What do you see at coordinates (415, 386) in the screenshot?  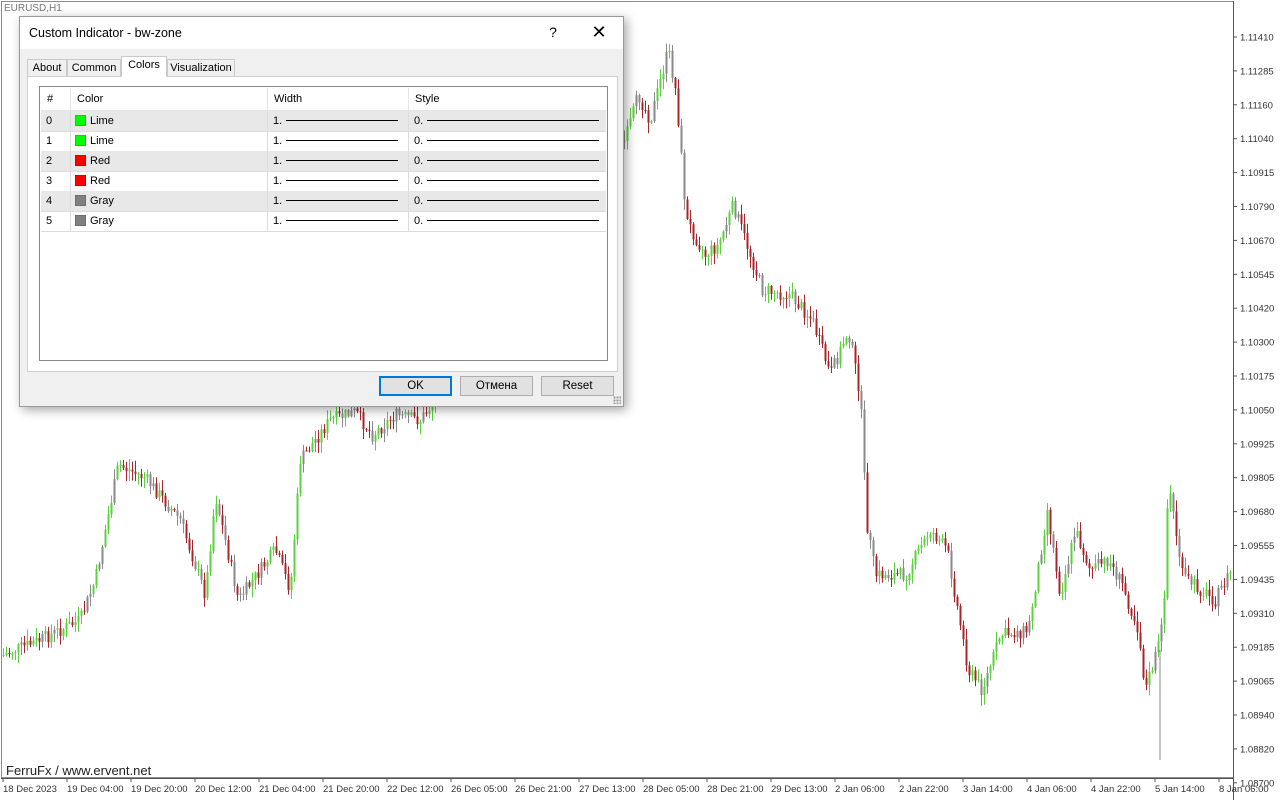 I see `ok-button: OK` at bounding box center [415, 386].